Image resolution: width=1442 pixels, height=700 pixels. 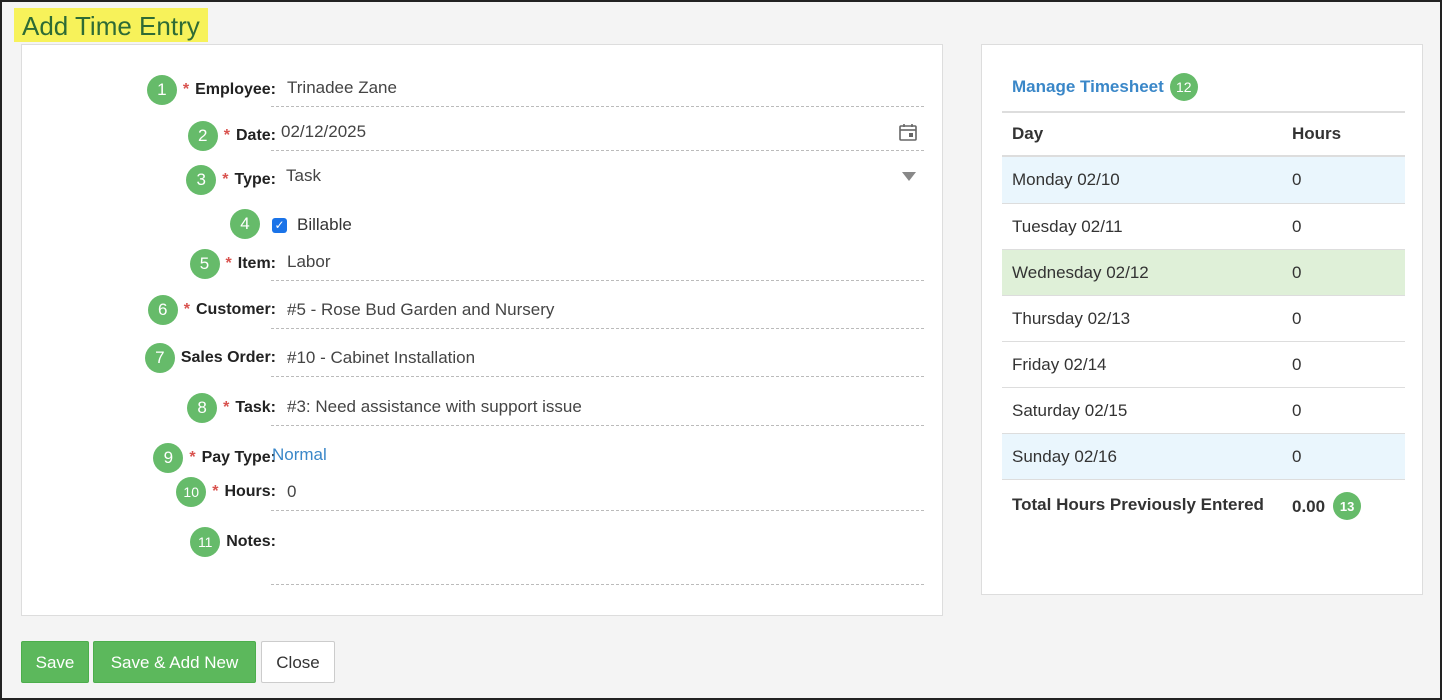 What do you see at coordinates (279, 225) in the screenshot?
I see `billable-checkbox: ✓` at bounding box center [279, 225].